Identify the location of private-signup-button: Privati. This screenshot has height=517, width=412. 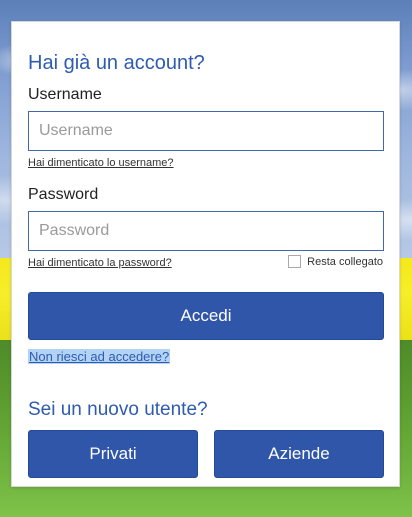
(113, 454).